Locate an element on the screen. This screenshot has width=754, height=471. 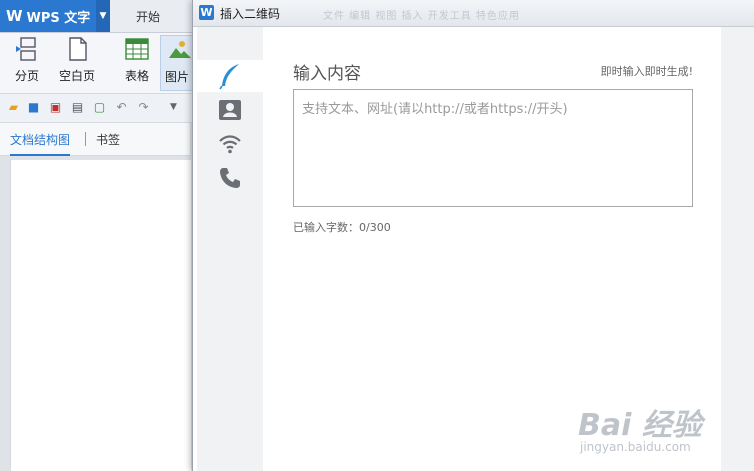
table-icon is located at coordinates (137, 49).